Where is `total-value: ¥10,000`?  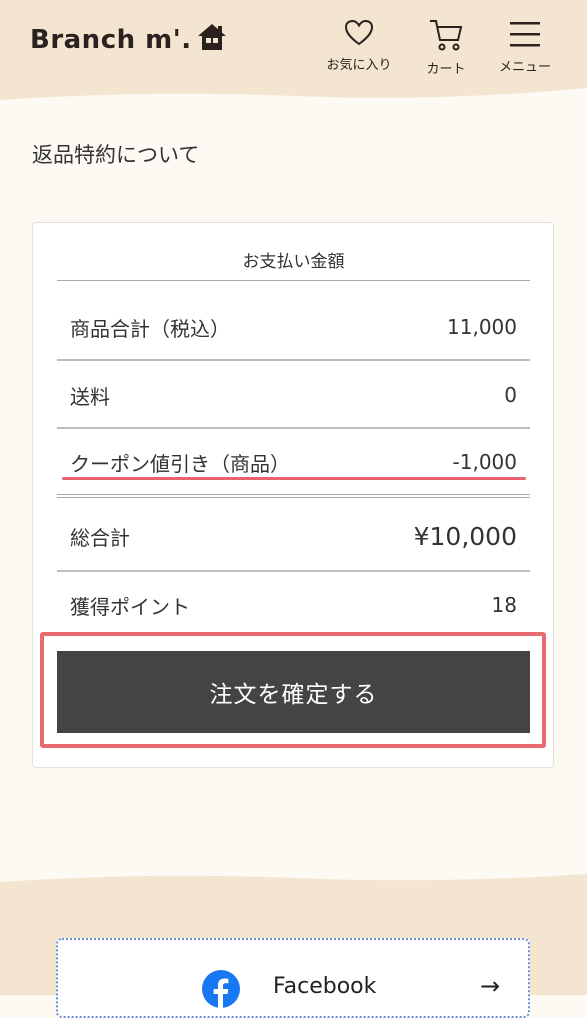
total-value: ¥10,000 is located at coordinates (465, 536).